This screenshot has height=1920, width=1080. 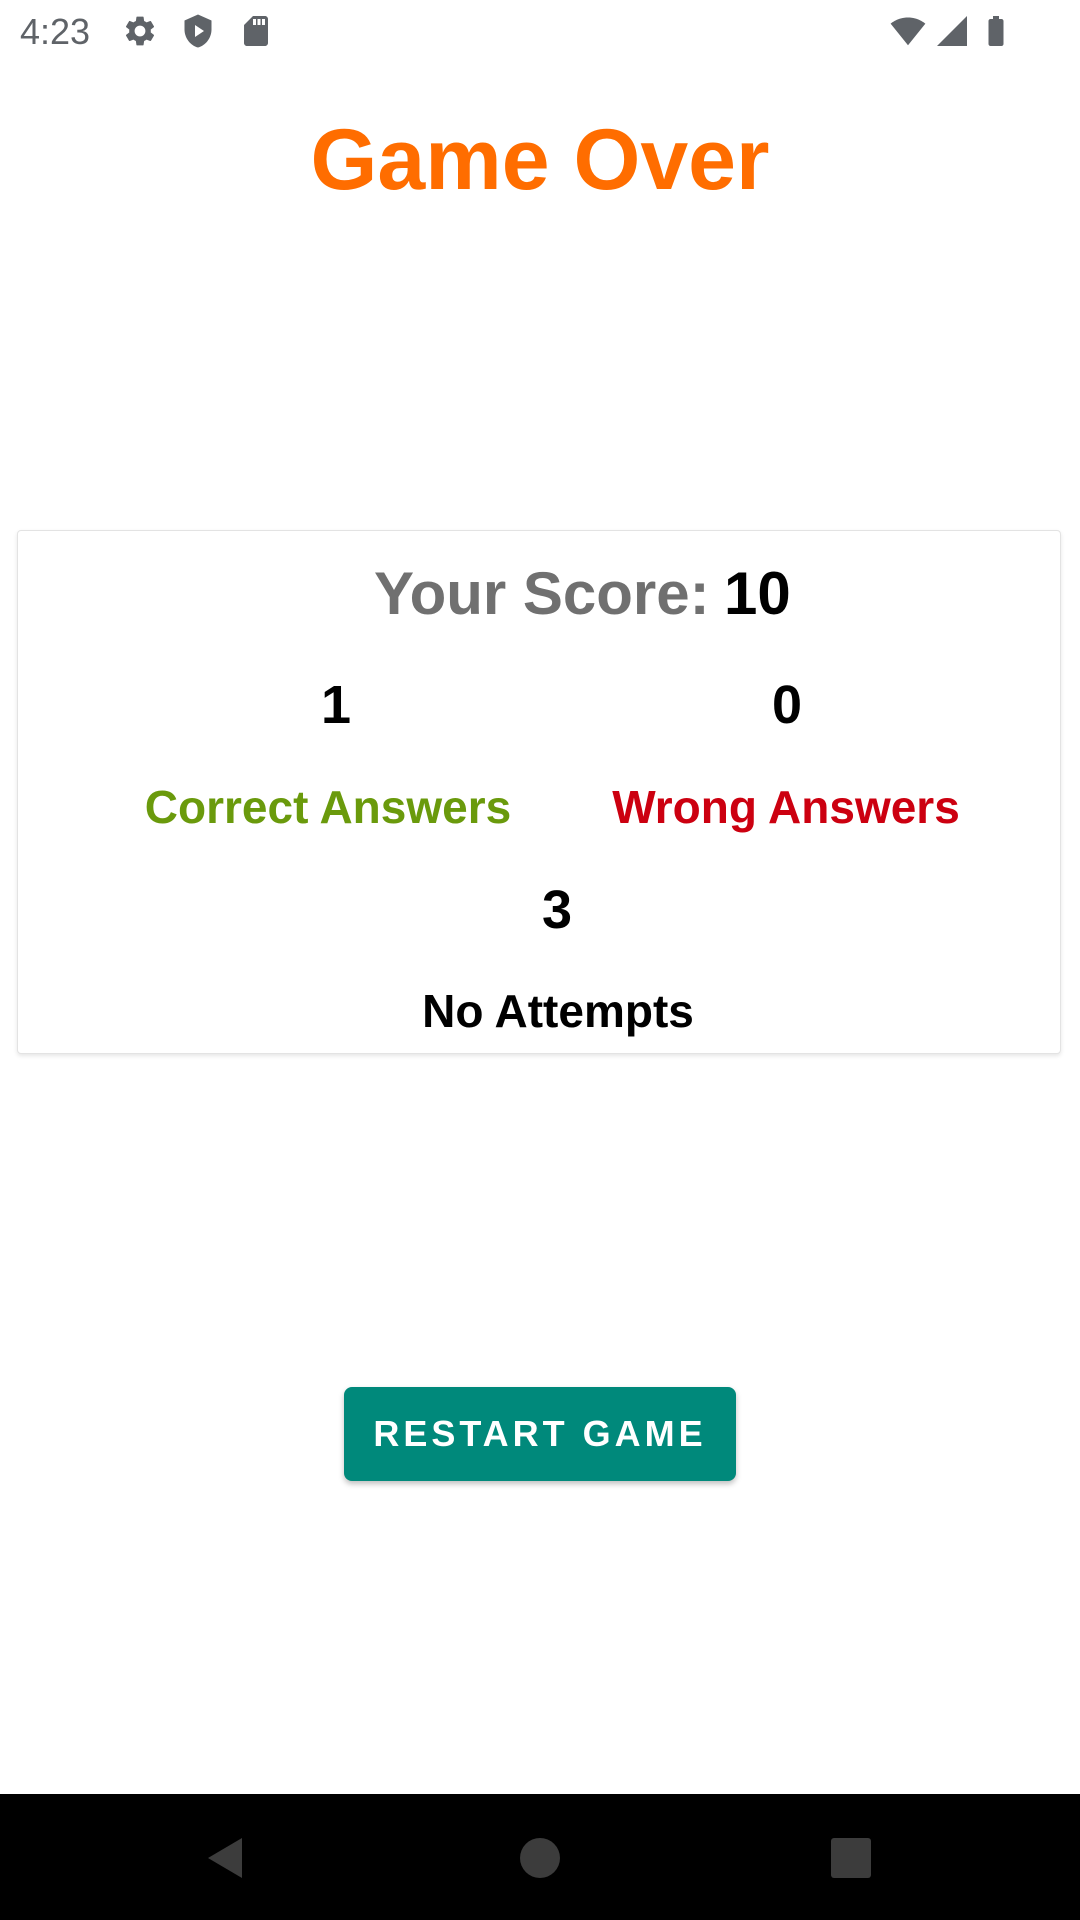 I want to click on status-time: 4:23, so click(x=55, y=31).